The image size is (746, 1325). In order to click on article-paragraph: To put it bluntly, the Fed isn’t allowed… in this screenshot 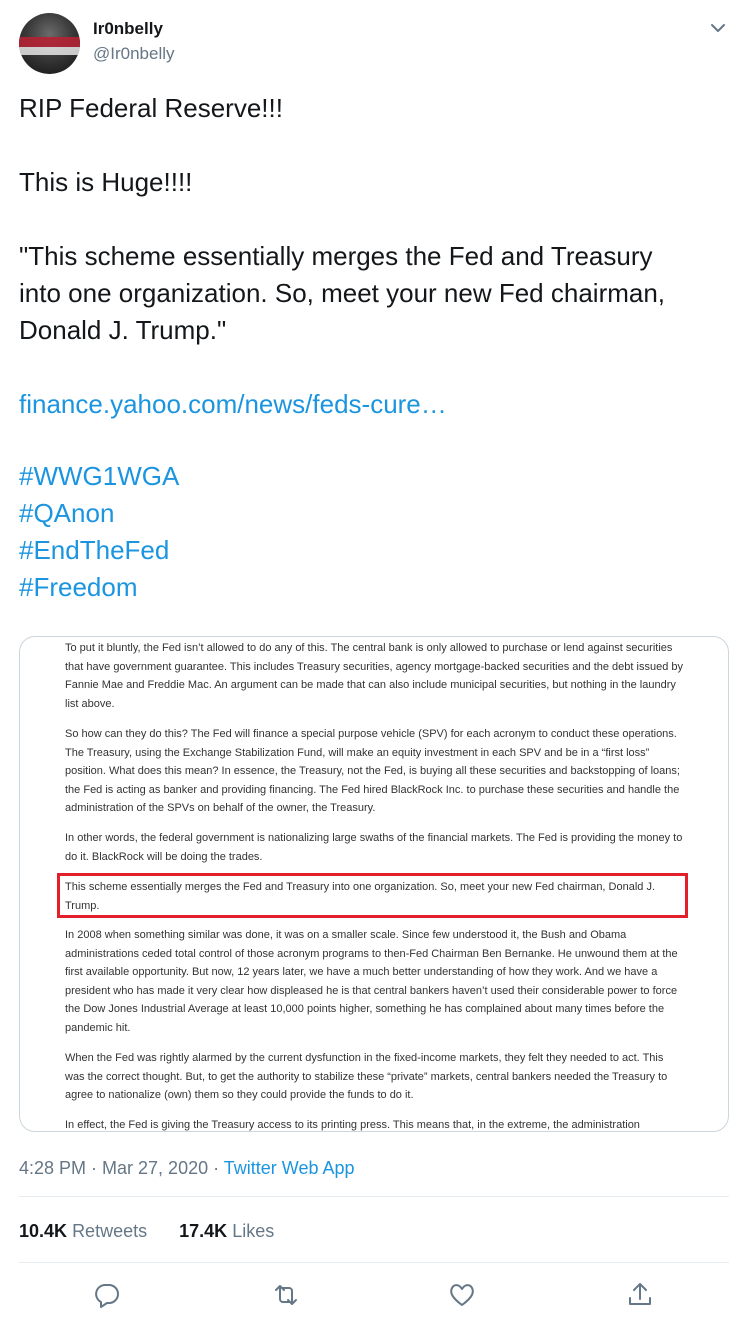, I will do `click(374, 676)`.